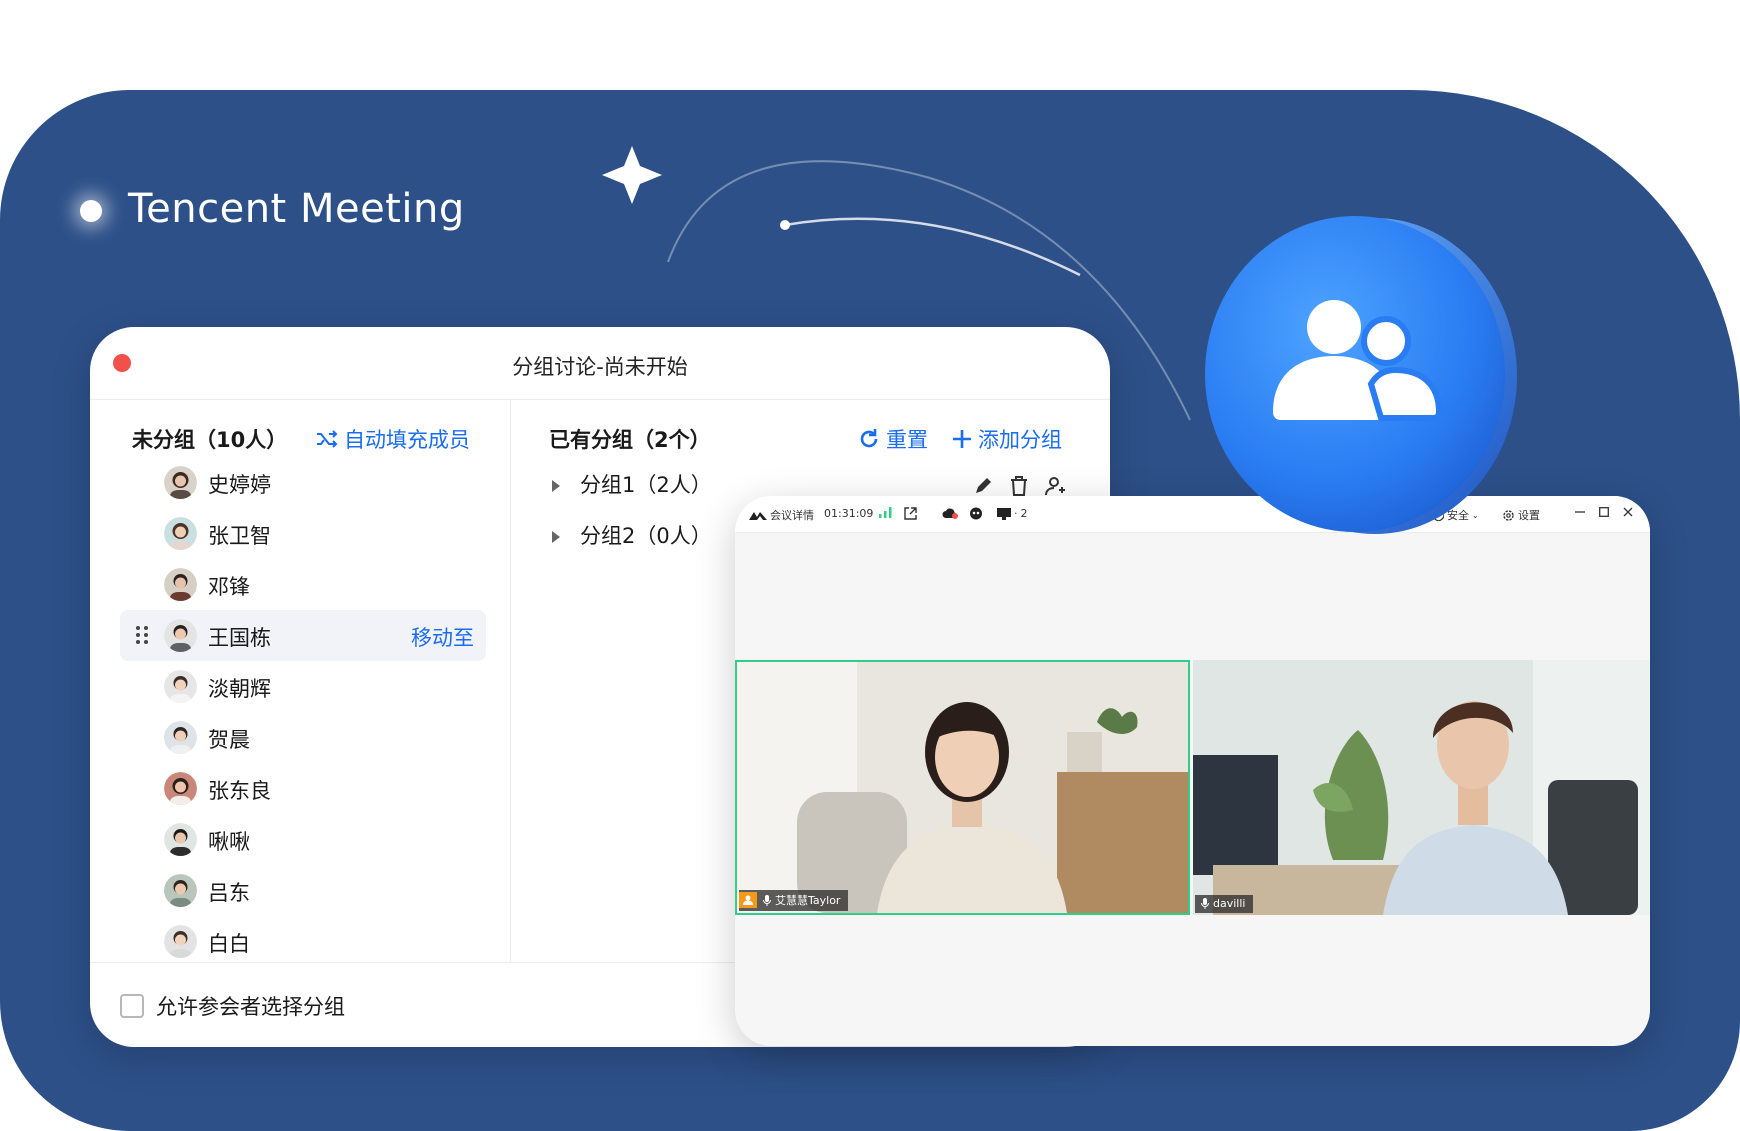 Image resolution: width=1740 pixels, height=1131 pixels. Describe the element at coordinates (239, 689) in the screenshot. I see `member-name: 淡朝辉` at that location.